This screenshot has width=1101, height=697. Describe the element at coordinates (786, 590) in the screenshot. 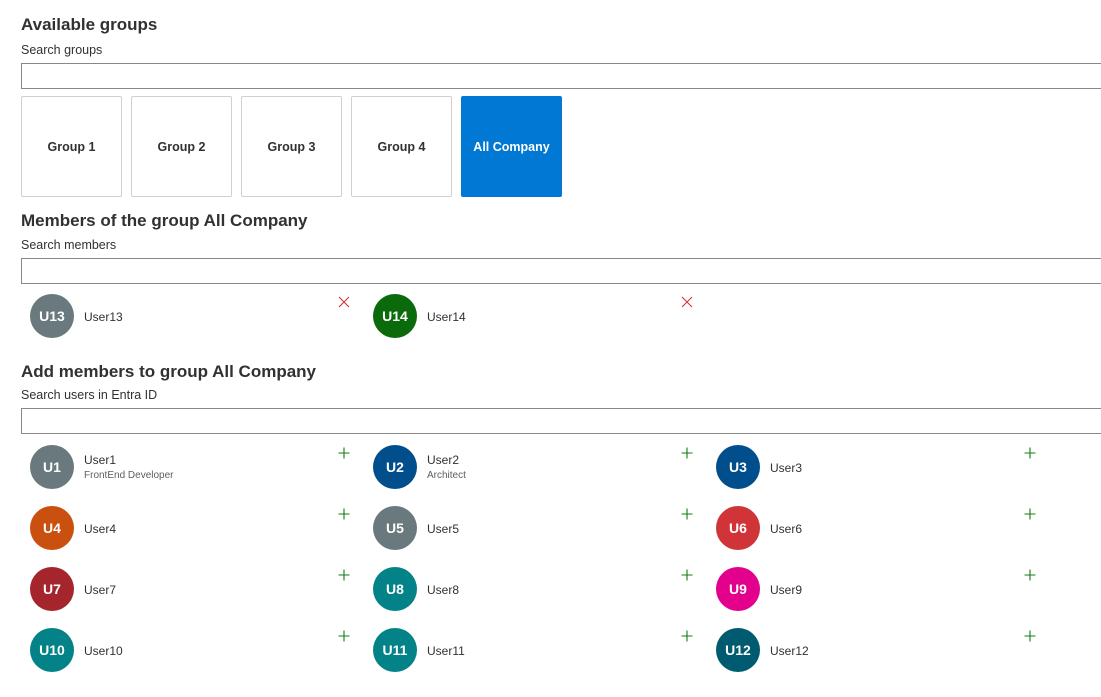

I see `user-name: User9` at that location.